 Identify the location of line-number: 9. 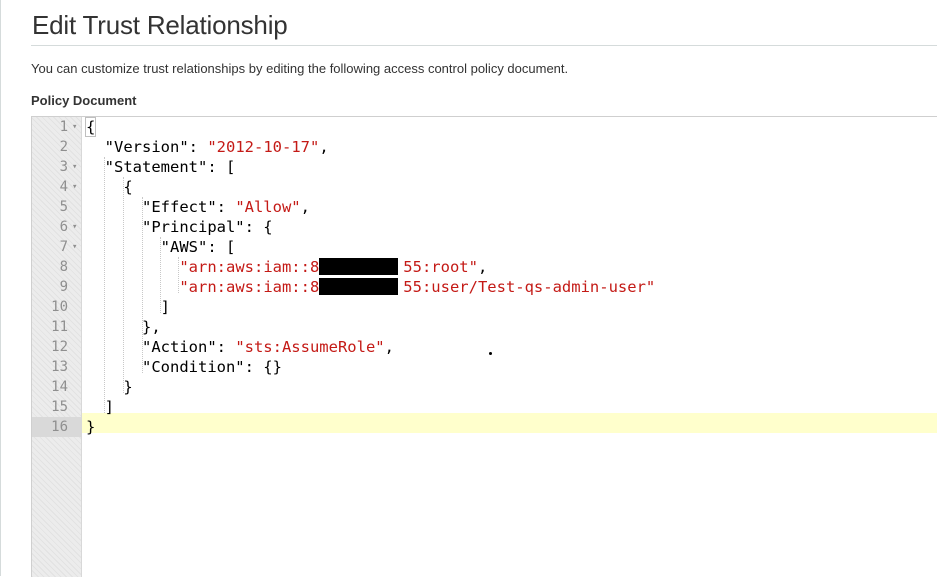
(56, 287).